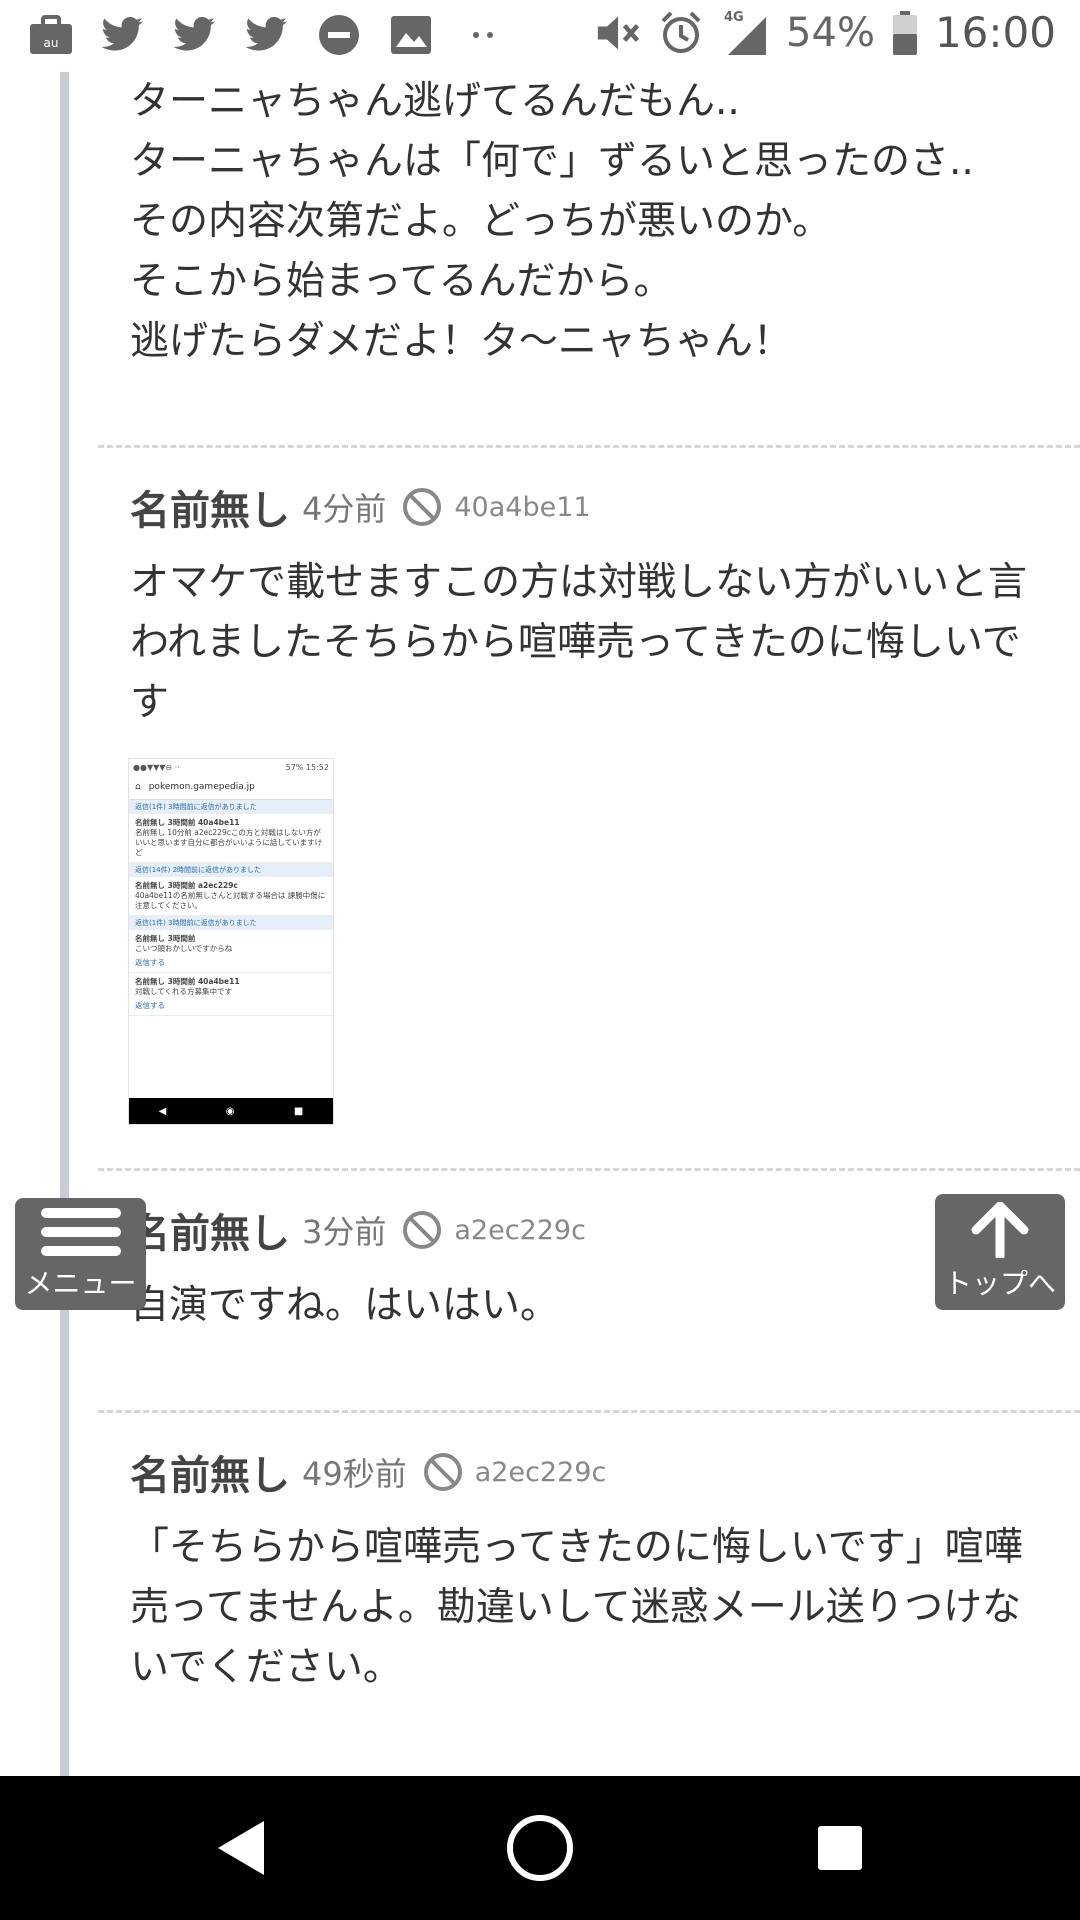 Image resolution: width=1080 pixels, height=1920 pixels. I want to click on thumb-icons: ●●▼▼▼⊖ ··, so click(156, 767).